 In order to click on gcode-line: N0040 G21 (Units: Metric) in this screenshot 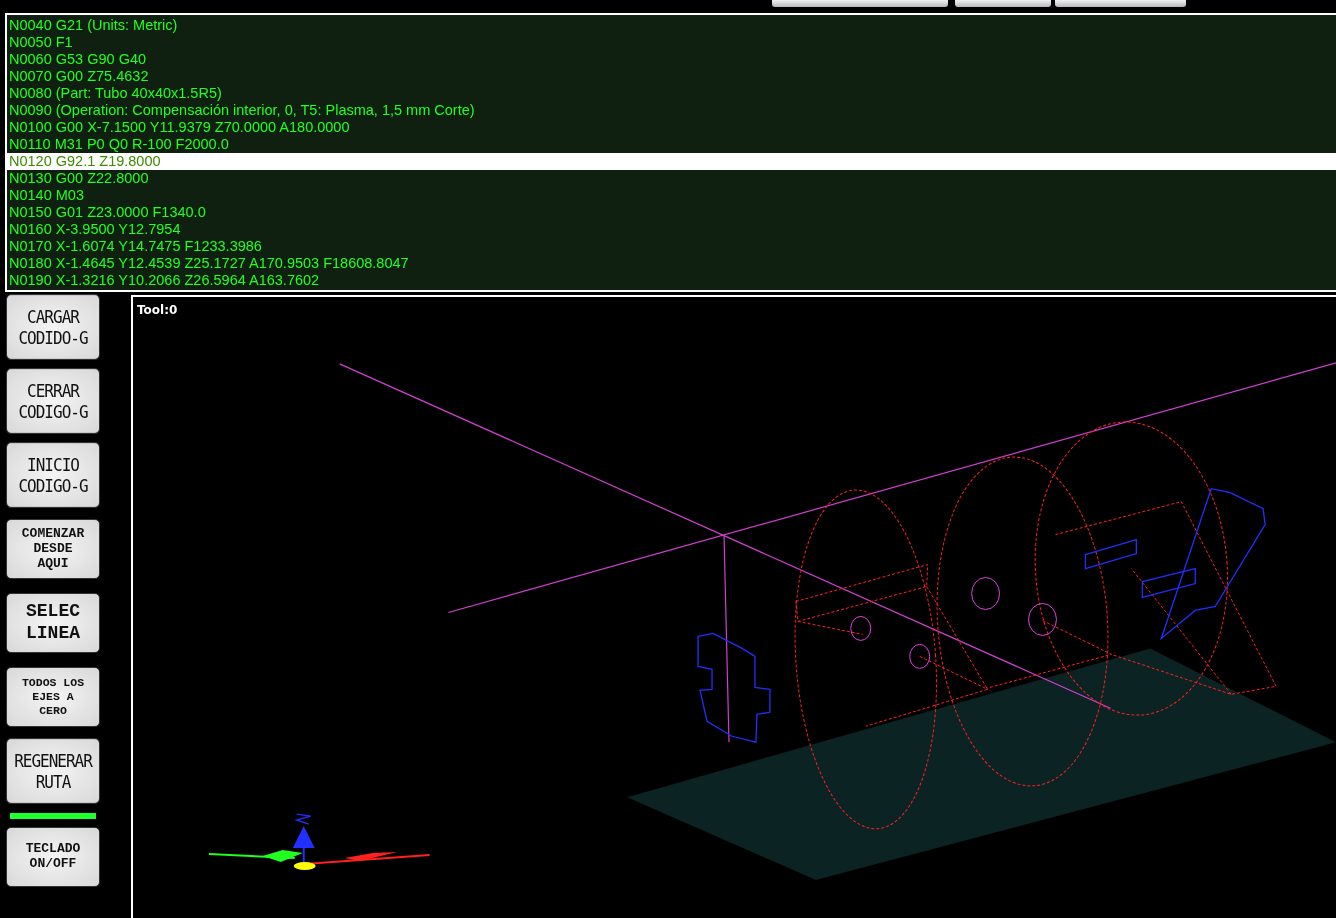, I will do `click(671, 25)`.